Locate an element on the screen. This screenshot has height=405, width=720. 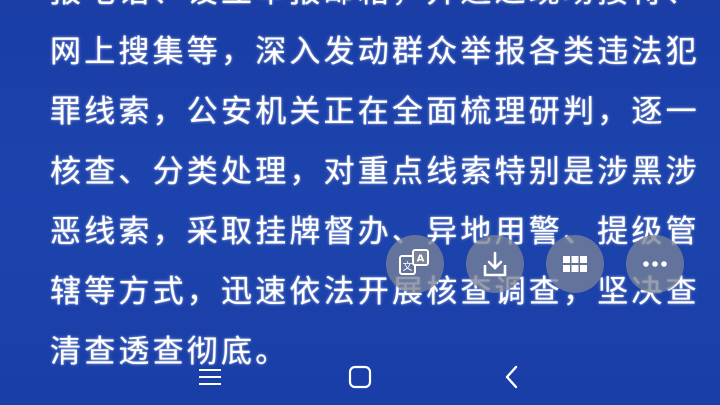
menu-icon is located at coordinates (210, 377).